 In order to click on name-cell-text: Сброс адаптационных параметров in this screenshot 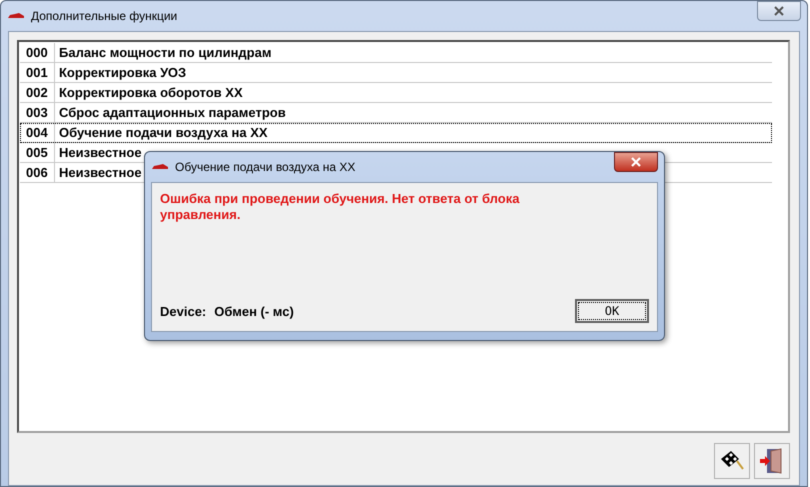, I will do `click(172, 112)`.